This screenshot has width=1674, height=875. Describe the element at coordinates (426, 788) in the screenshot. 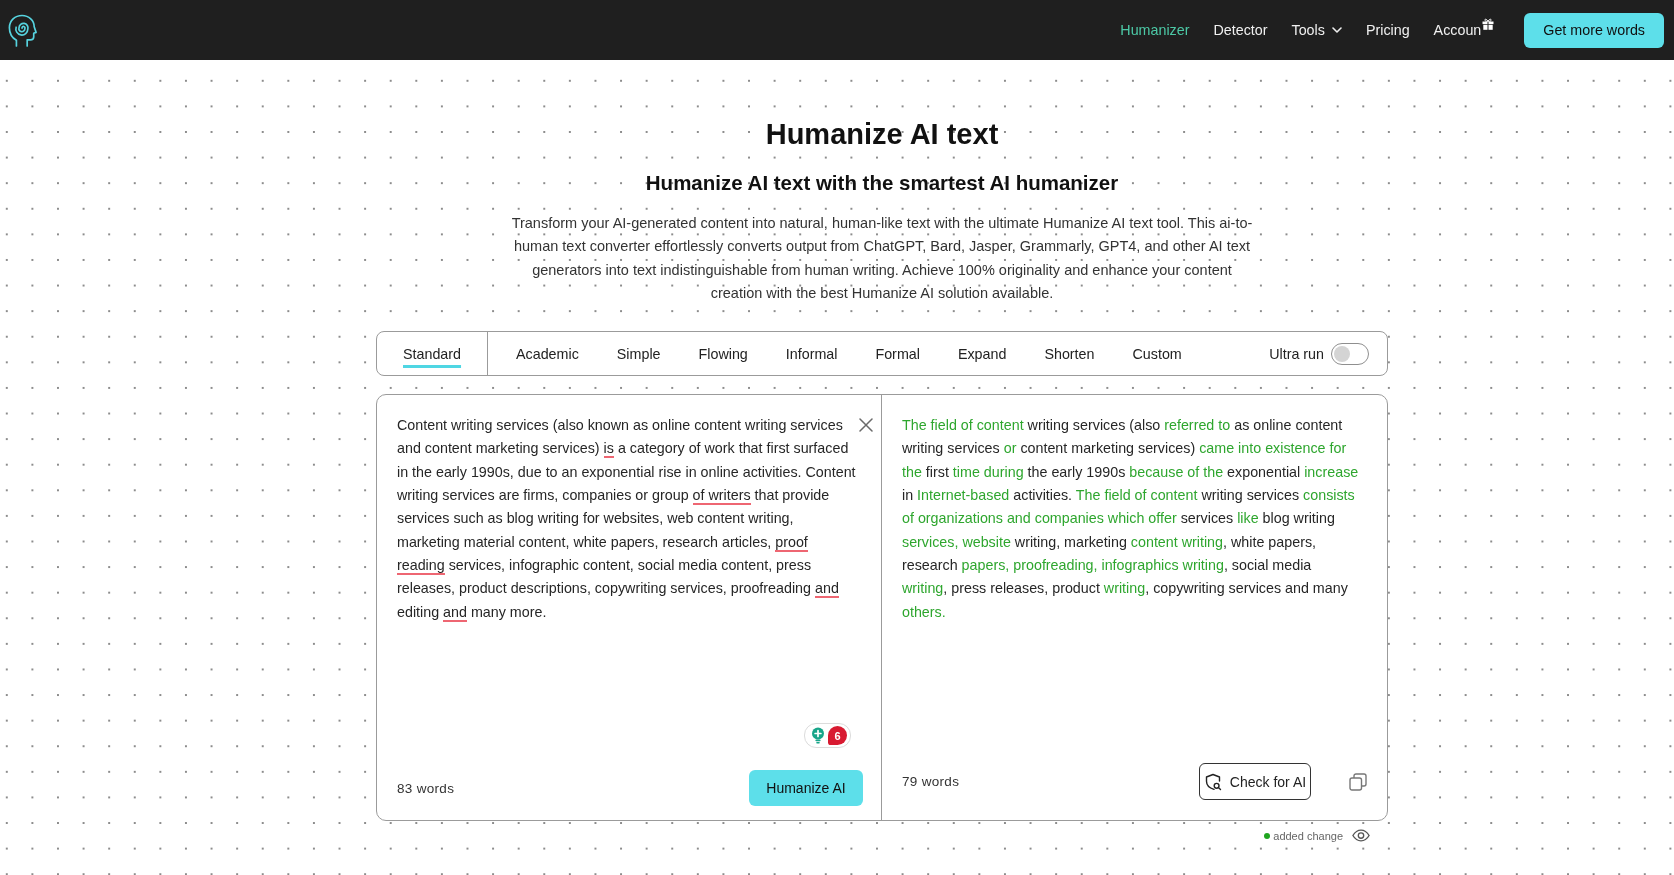

I see `word-count: 83 words` at that location.